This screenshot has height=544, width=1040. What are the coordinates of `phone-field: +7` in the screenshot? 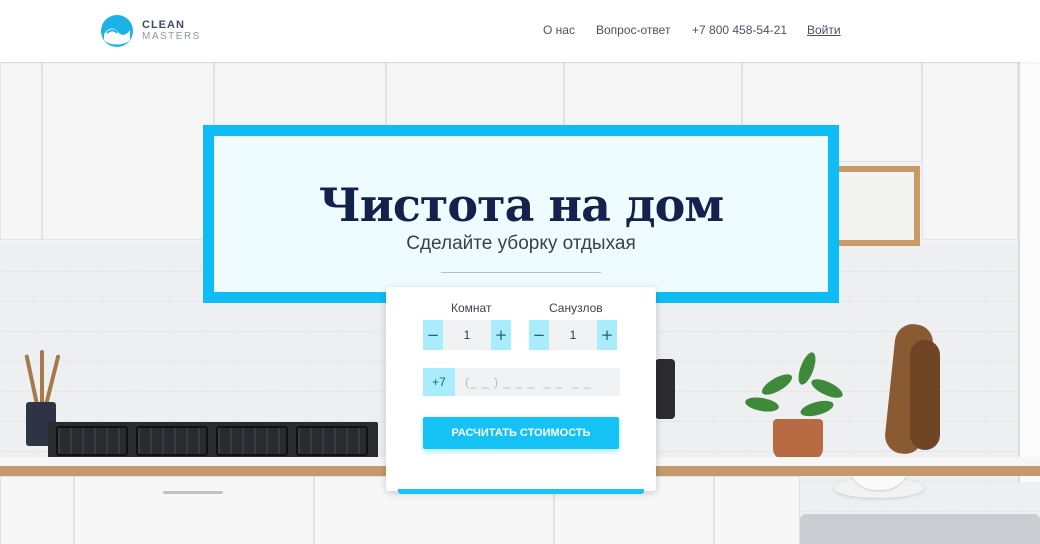 It's located at (521, 382).